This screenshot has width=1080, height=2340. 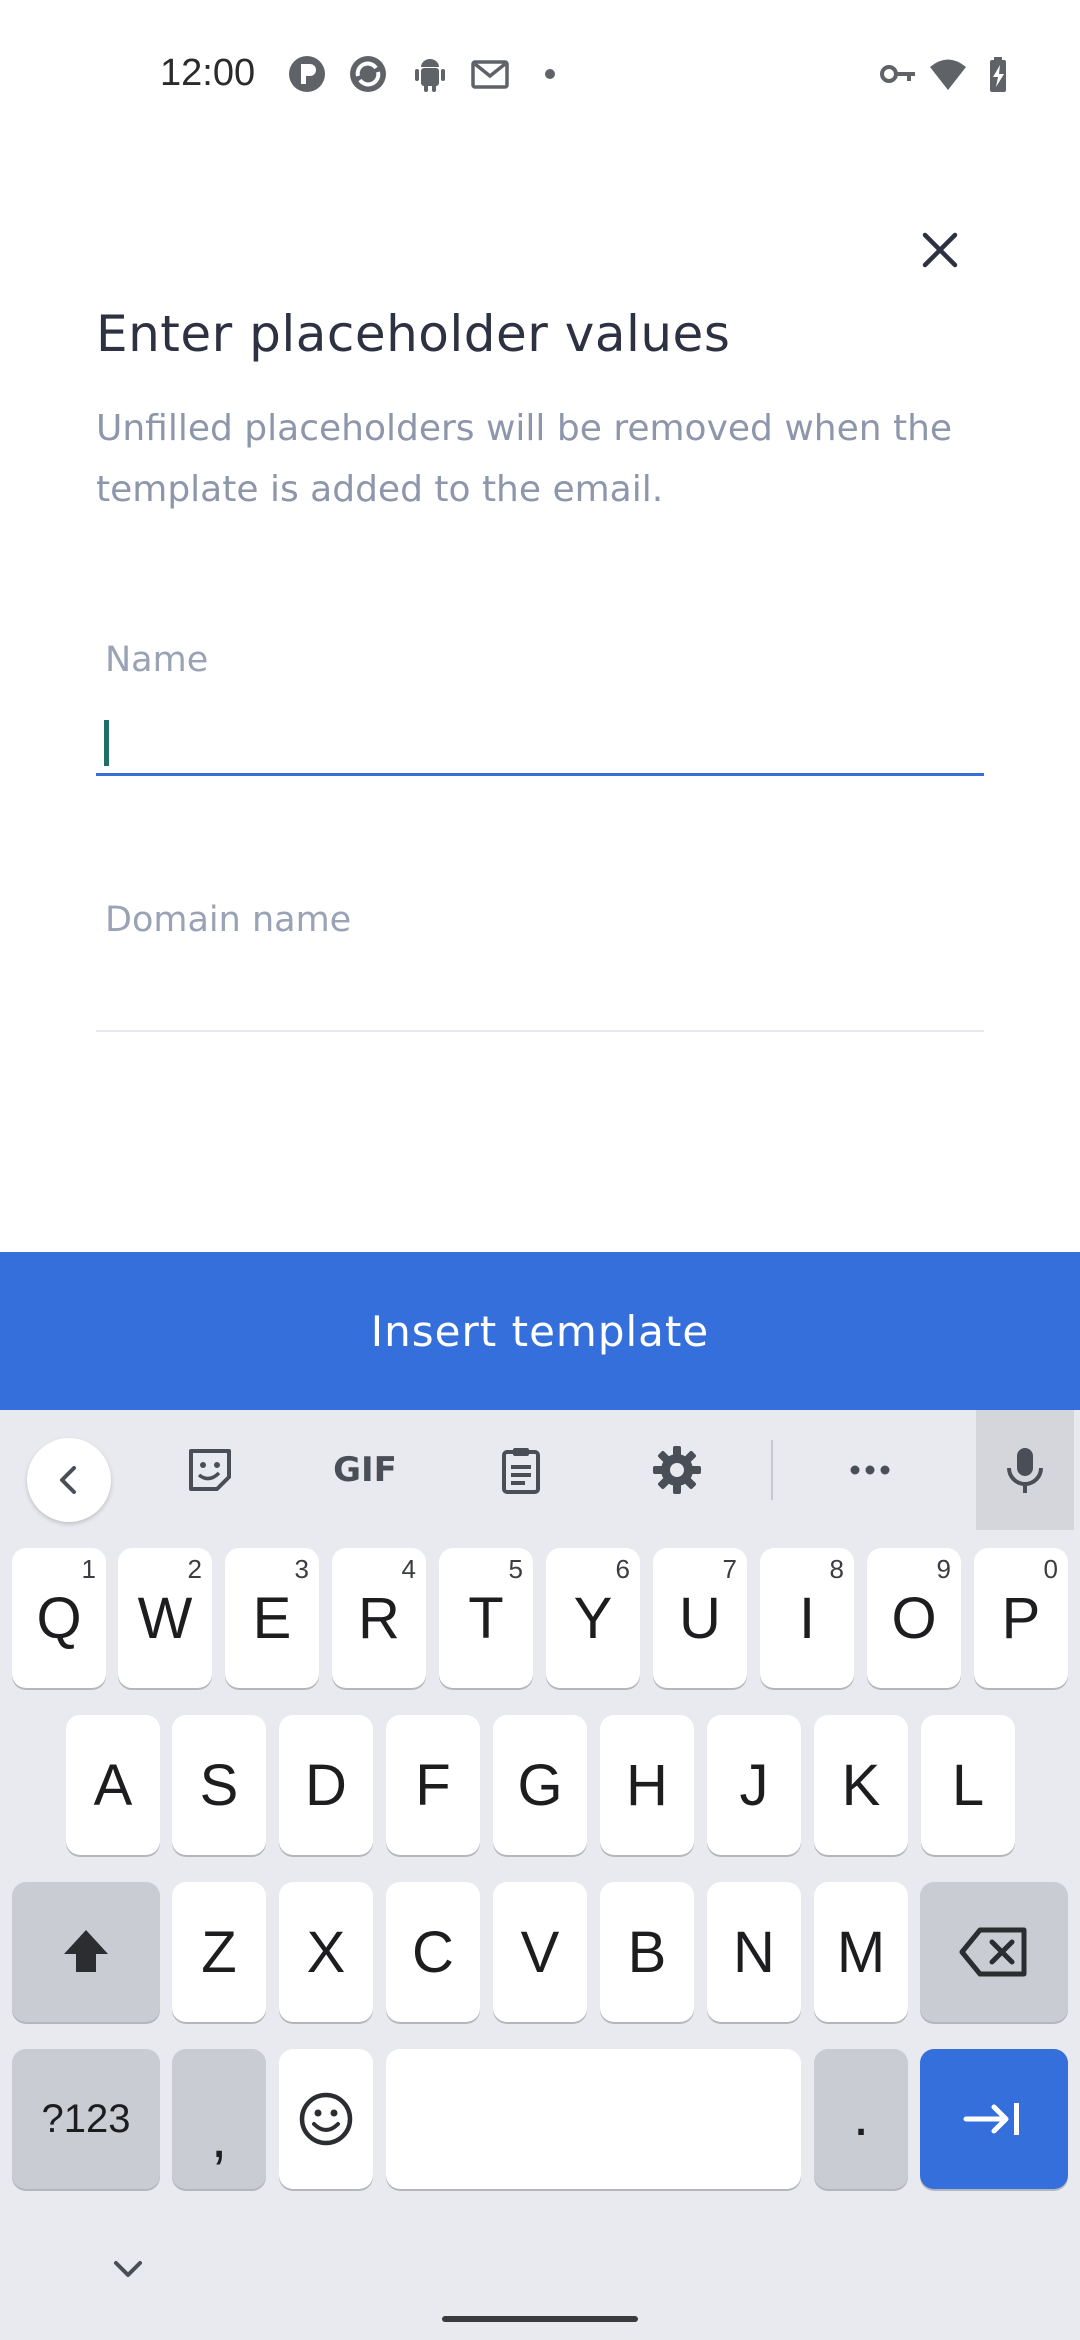 I want to click on mic-icon, so click(x=1025, y=1470).